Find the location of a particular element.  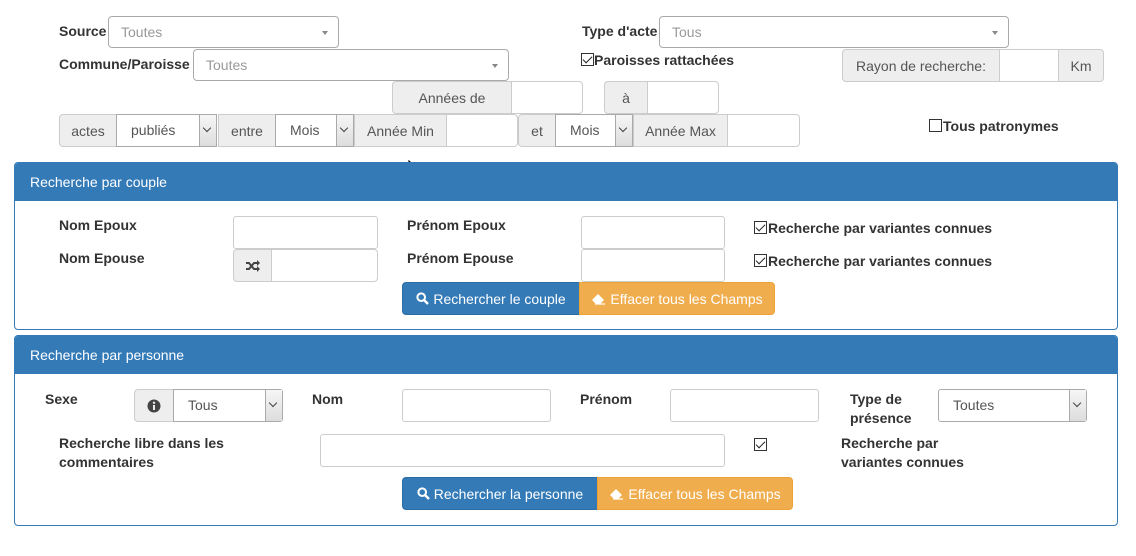

nom-epoux-input is located at coordinates (305, 232).